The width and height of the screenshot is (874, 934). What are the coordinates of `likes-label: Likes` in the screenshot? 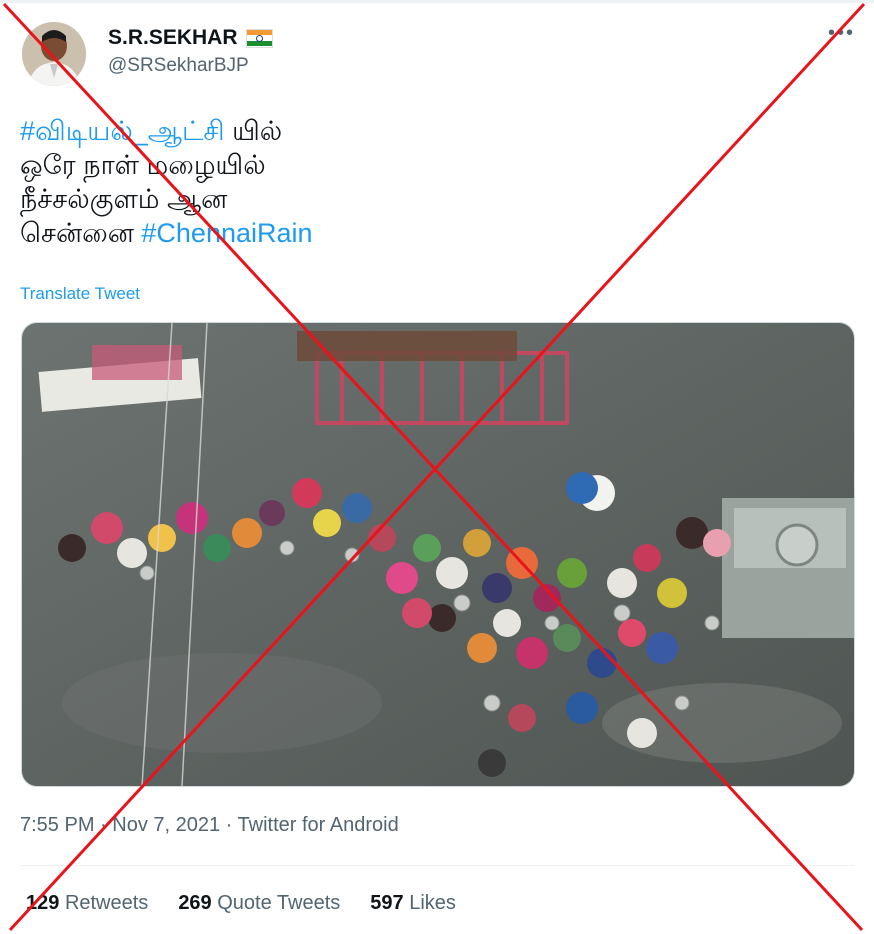 It's located at (432, 903).